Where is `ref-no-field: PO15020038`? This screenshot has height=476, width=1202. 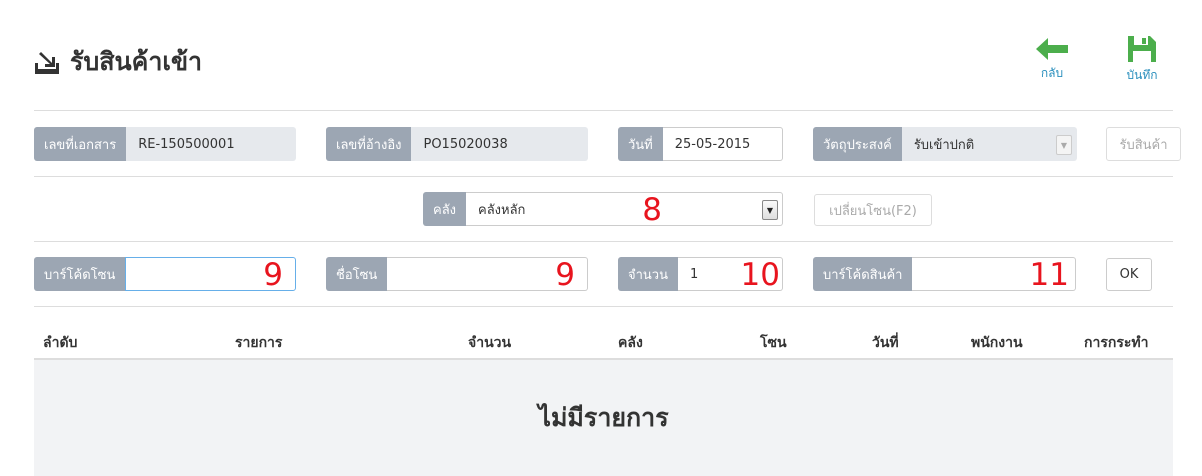
ref-no-field: PO15020038 is located at coordinates (499, 144).